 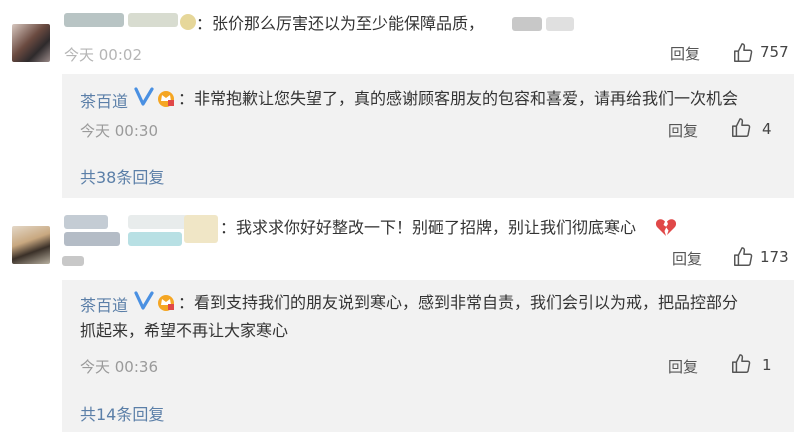 I want to click on reply-timestamp: 今天 00:30, so click(x=119, y=131).